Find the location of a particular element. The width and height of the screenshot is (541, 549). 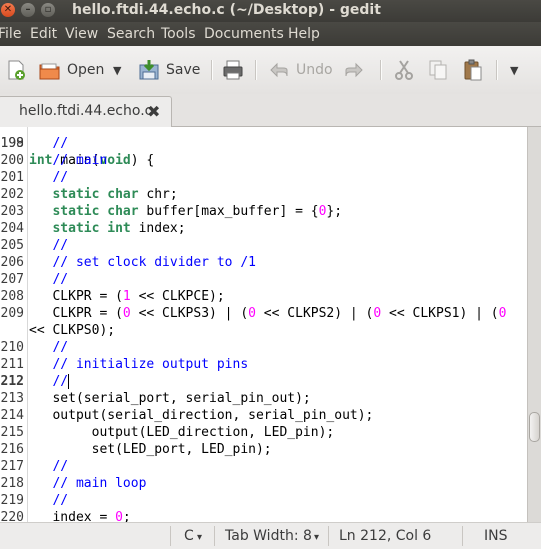

code-text: set(serial_port, serial_pin_out); is located at coordinates (170, 398).